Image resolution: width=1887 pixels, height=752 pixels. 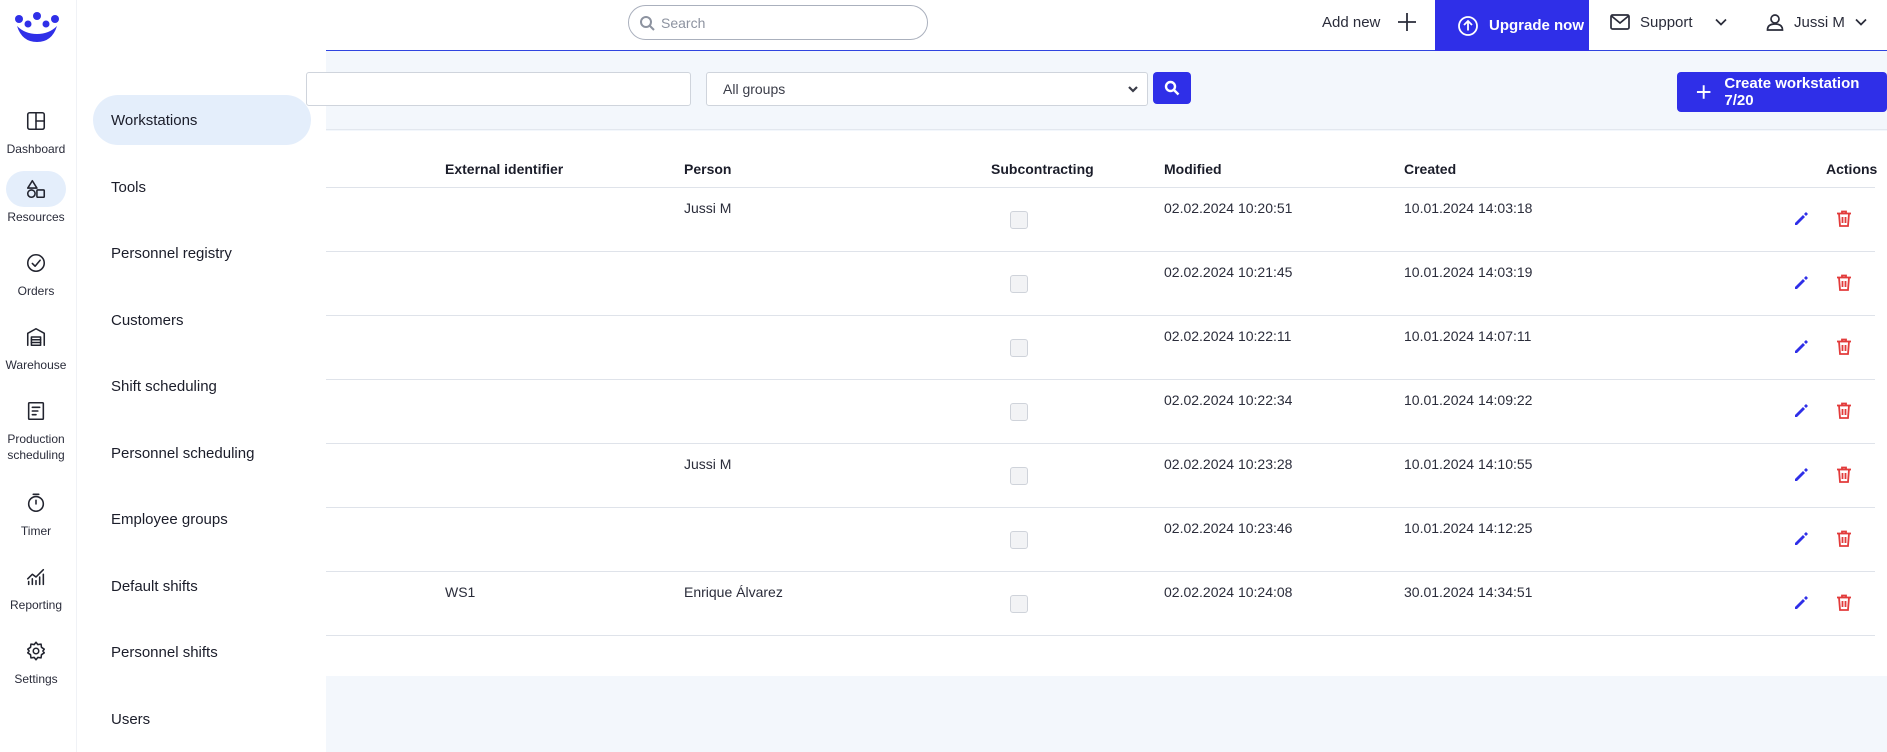 I want to click on user-icon, so click(x=1775, y=22).